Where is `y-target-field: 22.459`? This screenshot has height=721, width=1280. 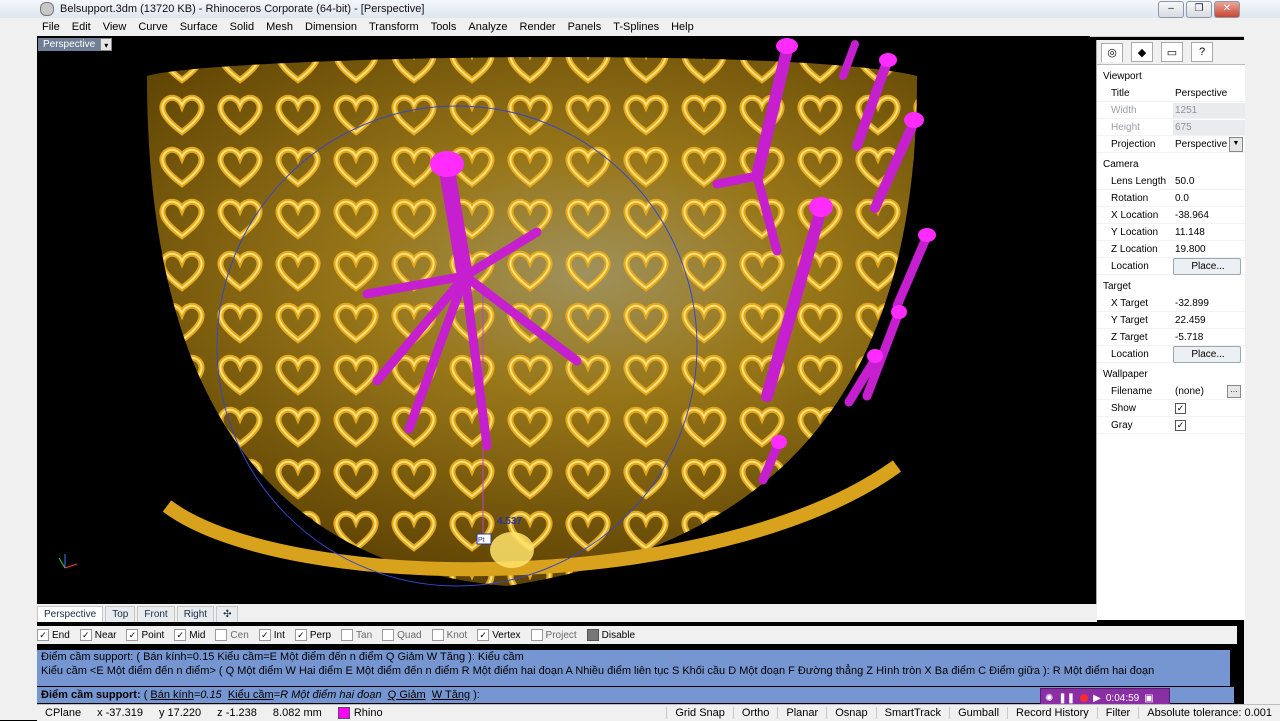 y-target-field: 22.459 is located at coordinates (1209, 320).